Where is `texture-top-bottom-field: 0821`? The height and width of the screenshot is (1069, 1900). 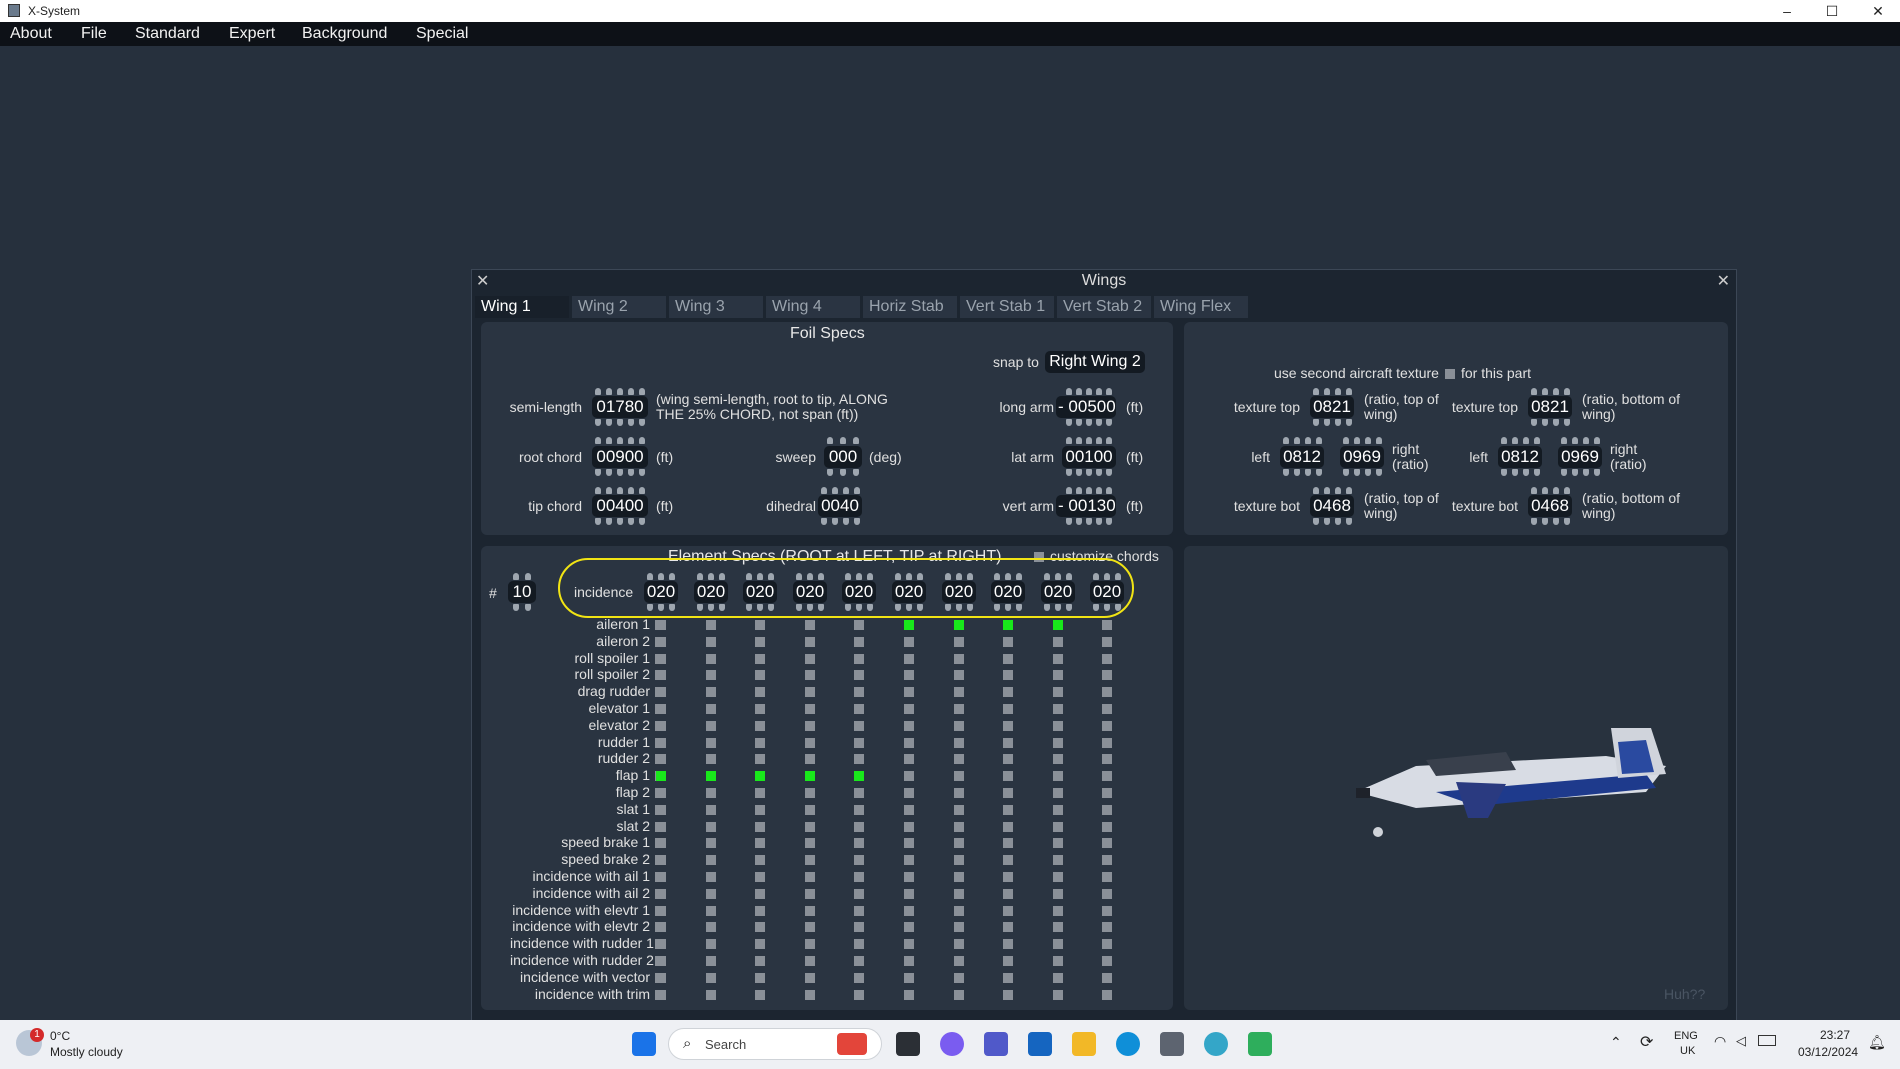
texture-top-bottom-field: 0821 is located at coordinates (1550, 407).